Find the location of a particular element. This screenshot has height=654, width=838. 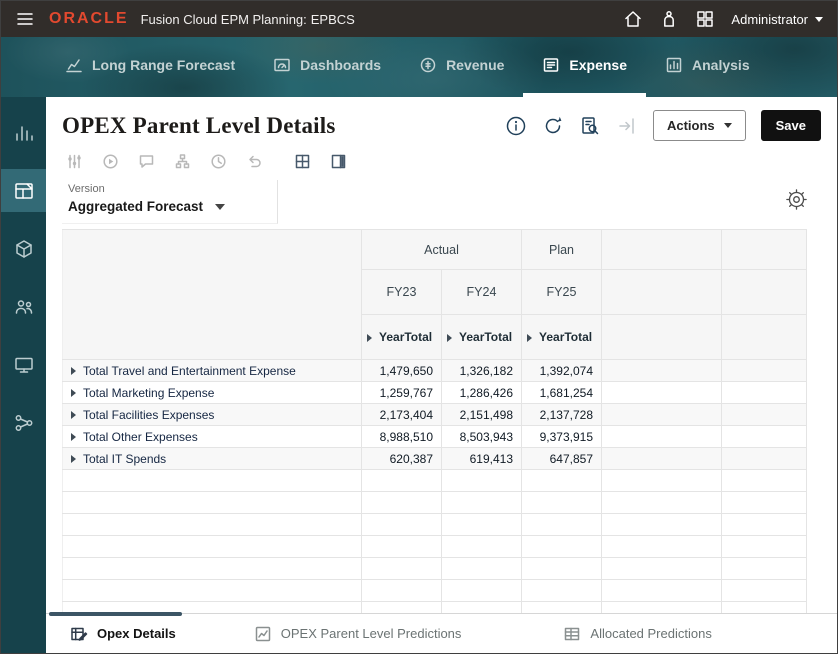

page-title: OPEX Parent Level Details is located at coordinates (199, 125).